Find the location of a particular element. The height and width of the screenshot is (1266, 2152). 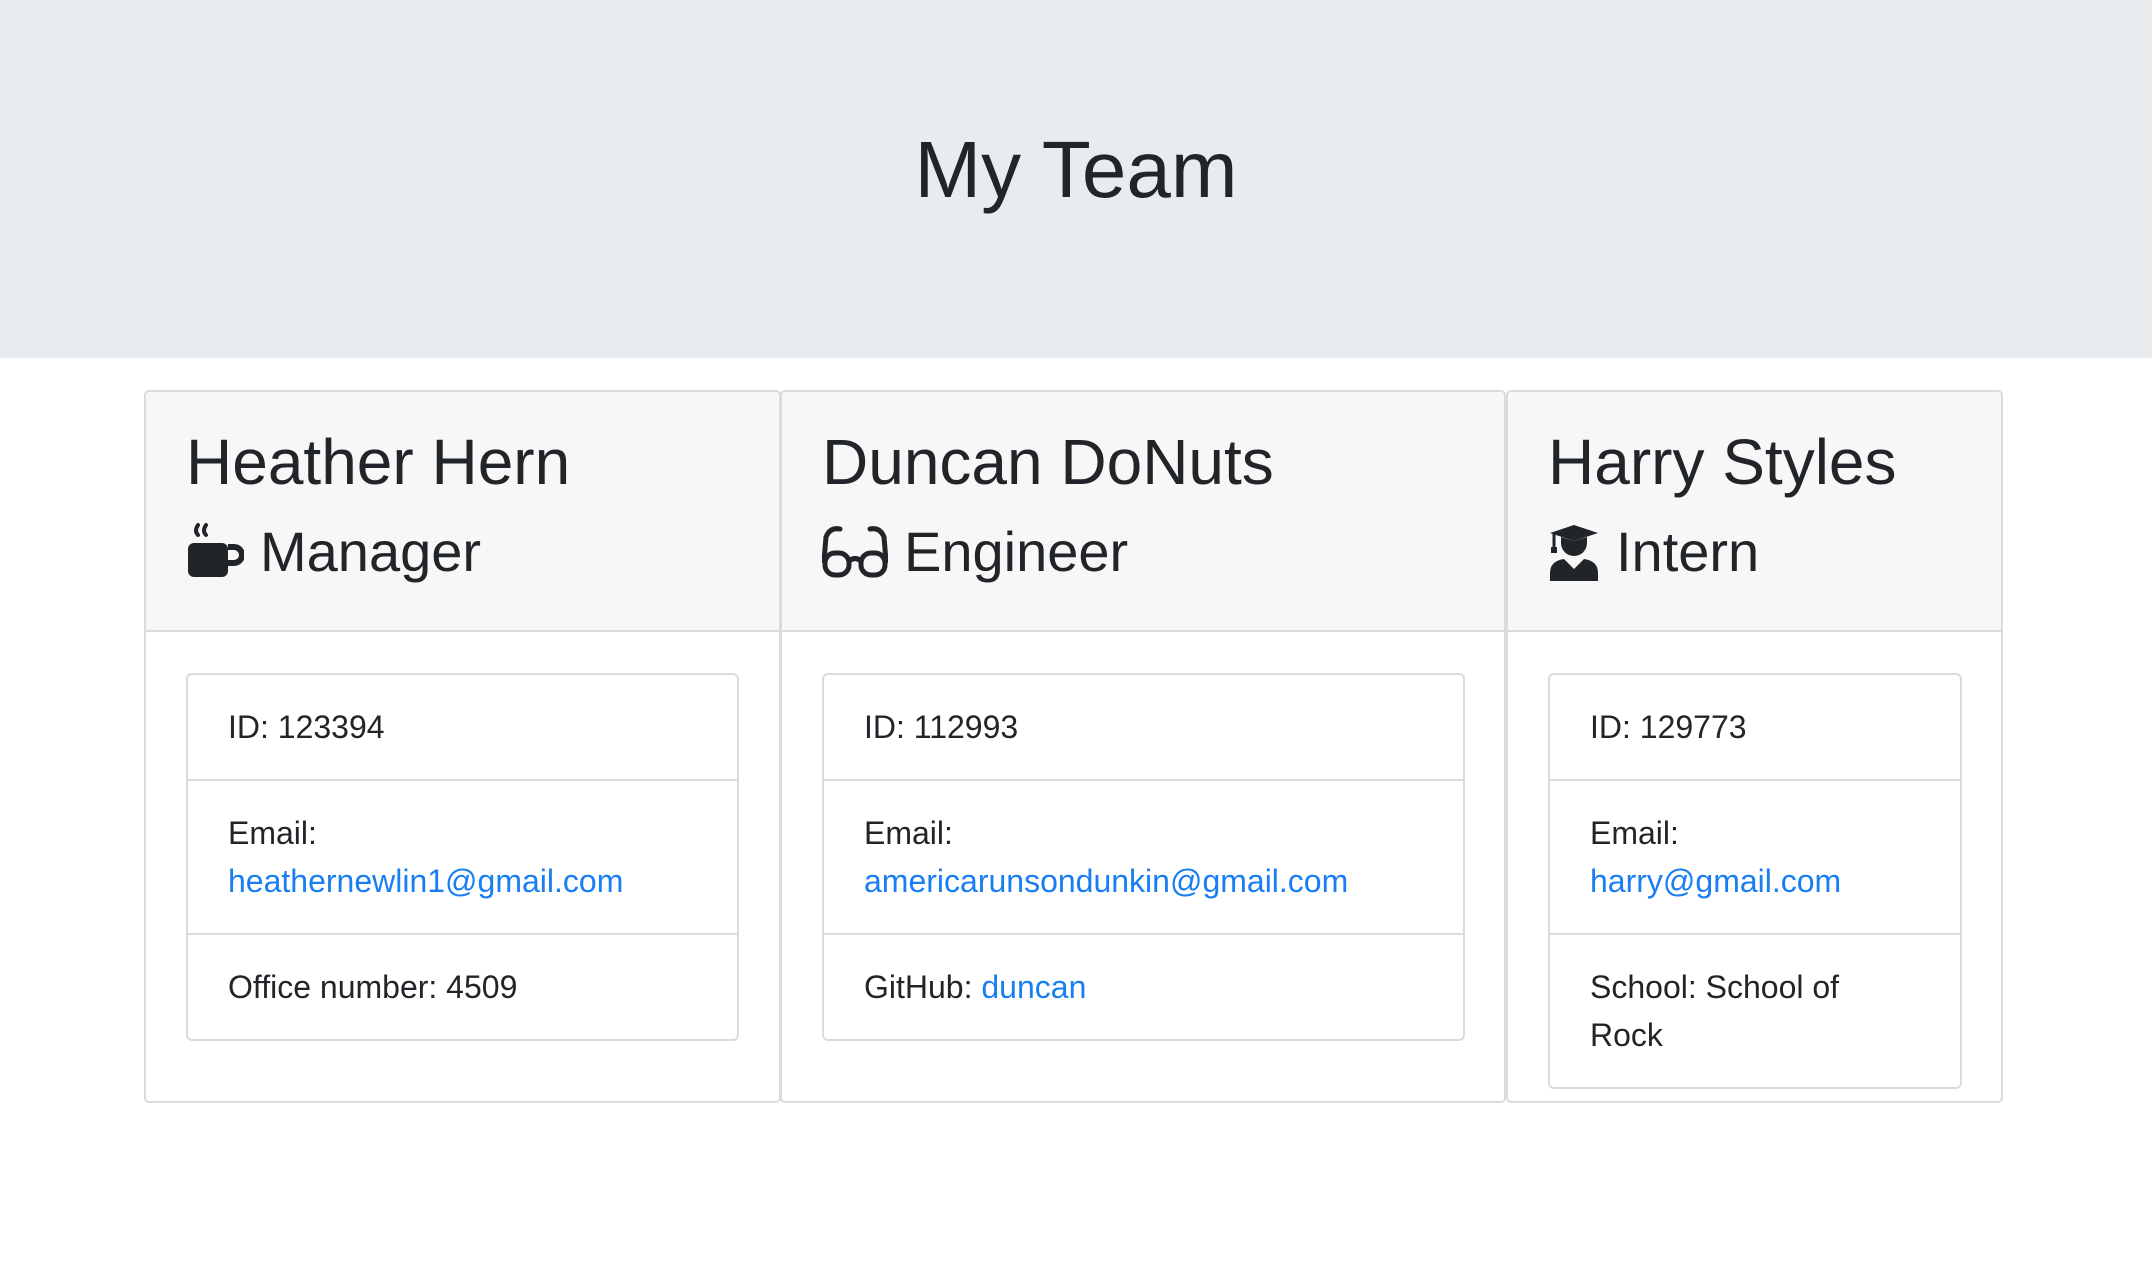

github-label: GitHub: is located at coordinates (923, 987).